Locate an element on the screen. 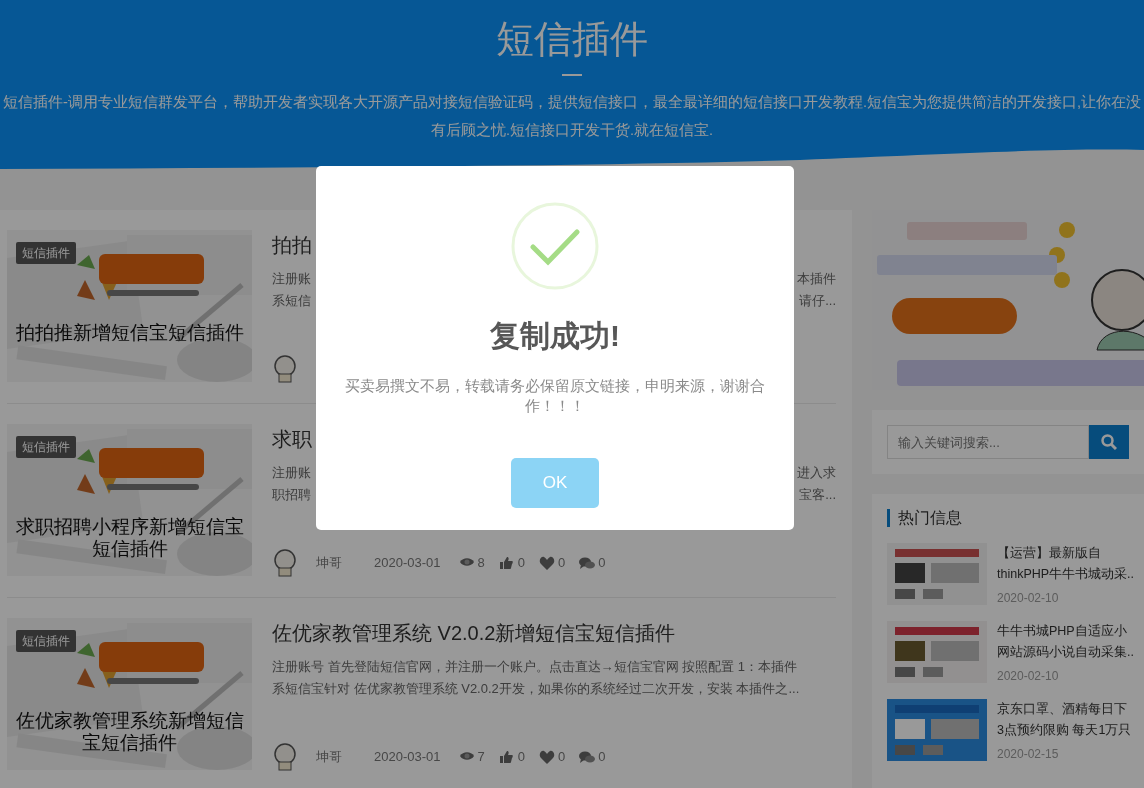 This screenshot has height=788, width=1144. page-title: 短信插件 is located at coordinates (572, 39).